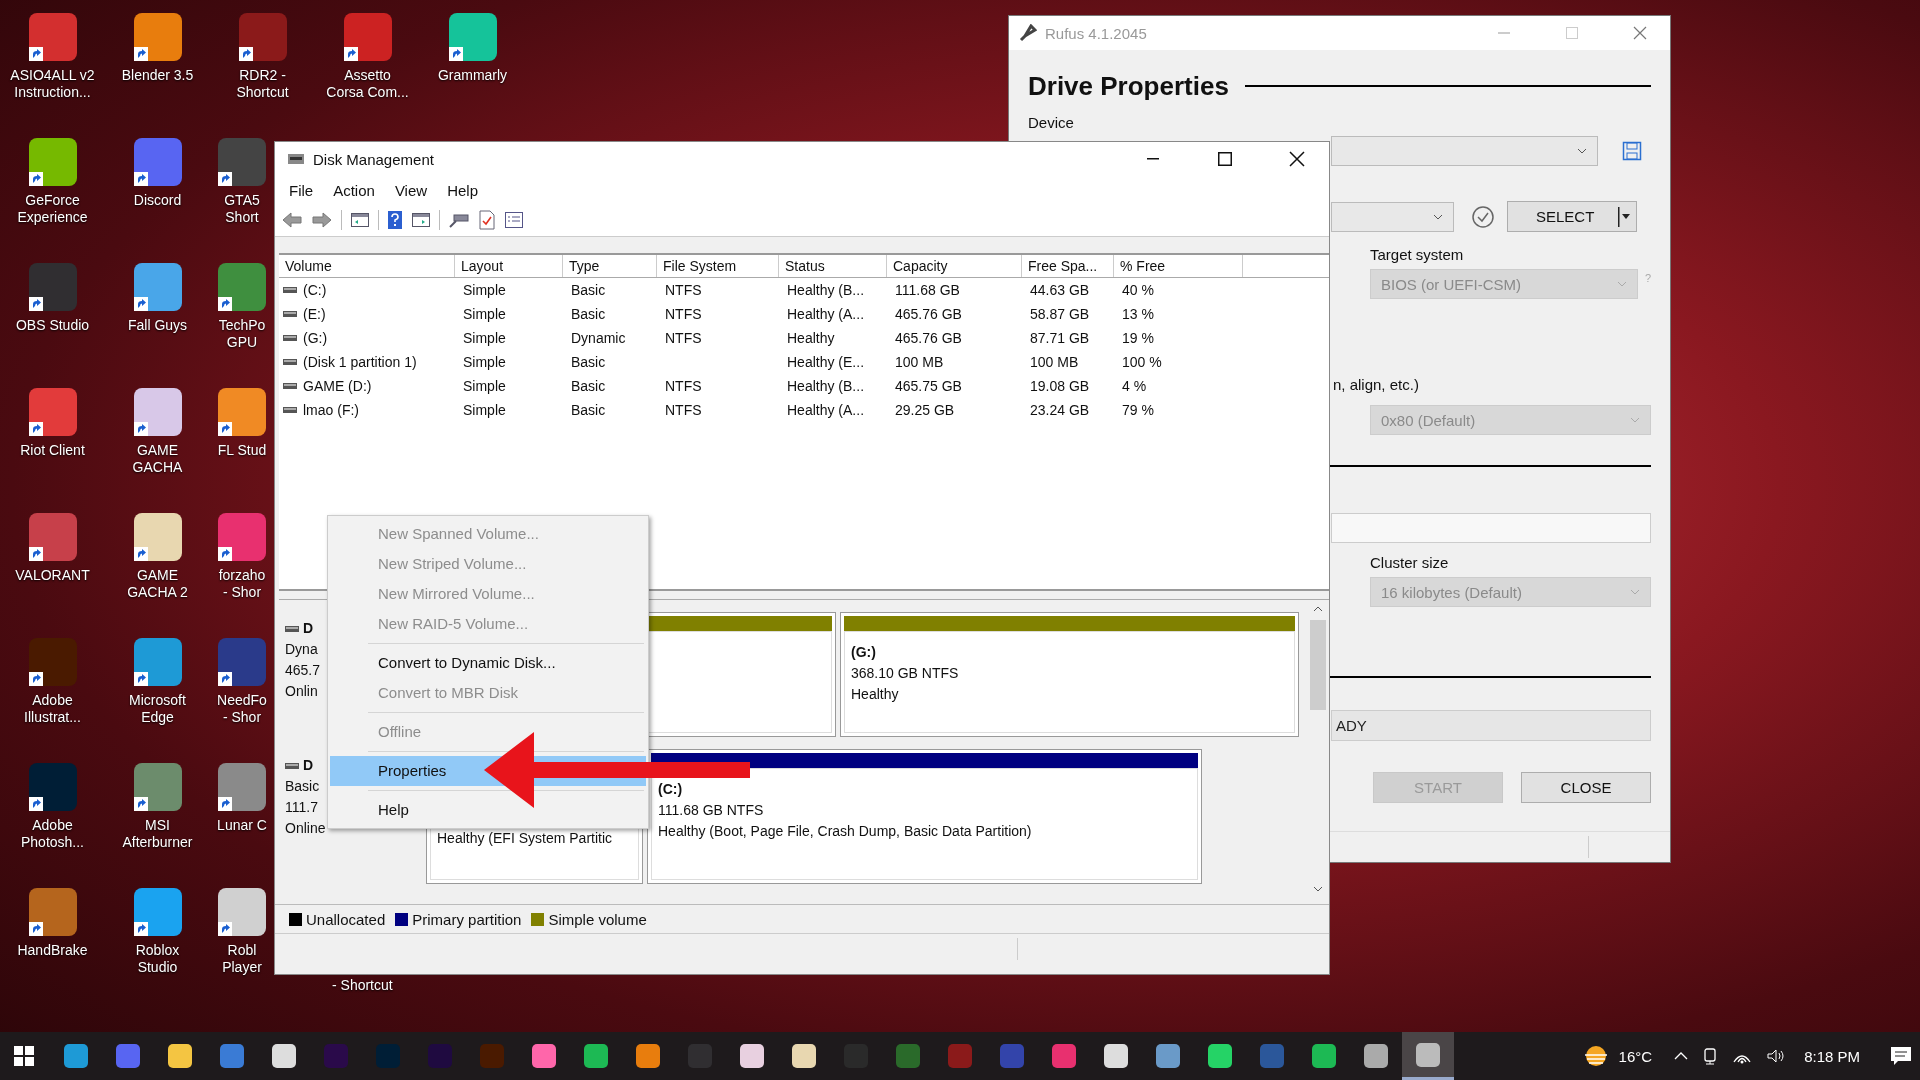 This screenshot has width=1920, height=1080. What do you see at coordinates (1318, 609) in the screenshot?
I see `chevron-up-icon` at bounding box center [1318, 609].